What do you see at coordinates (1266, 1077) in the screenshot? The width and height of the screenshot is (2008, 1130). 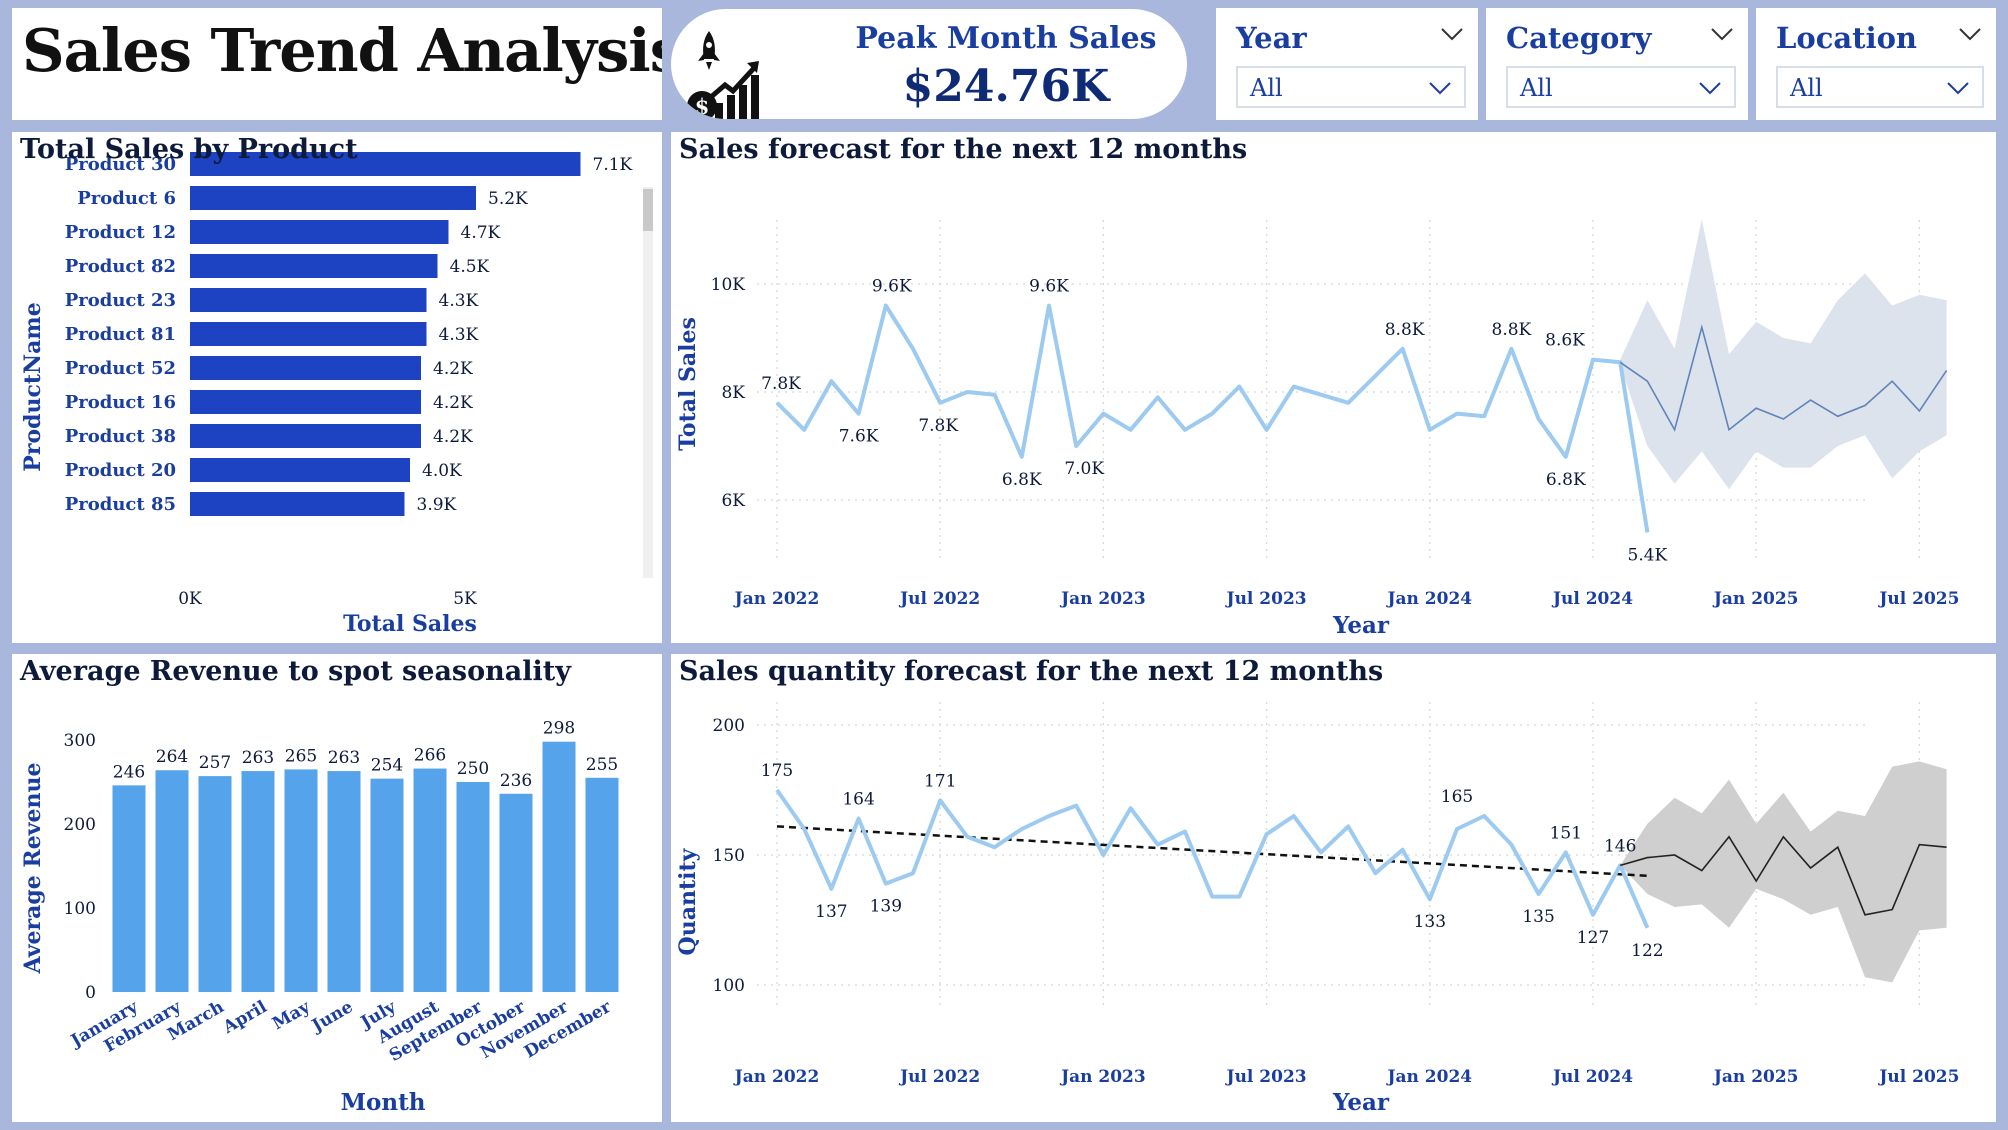 I see `x-tick-label: Jul 2023` at bounding box center [1266, 1077].